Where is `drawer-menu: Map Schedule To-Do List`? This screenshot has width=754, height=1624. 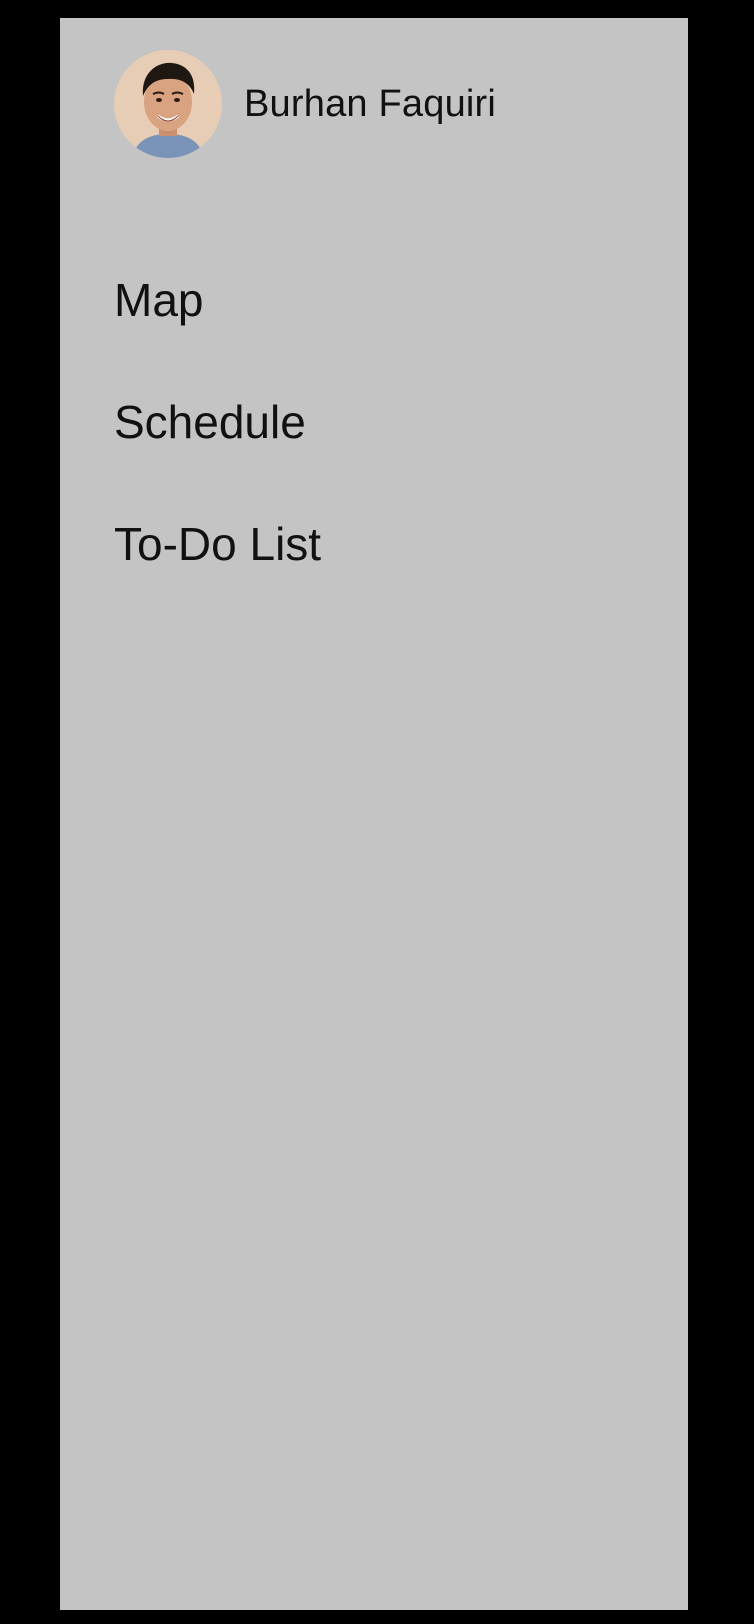
drawer-menu: Map Schedule To-Do List is located at coordinates (217, 433).